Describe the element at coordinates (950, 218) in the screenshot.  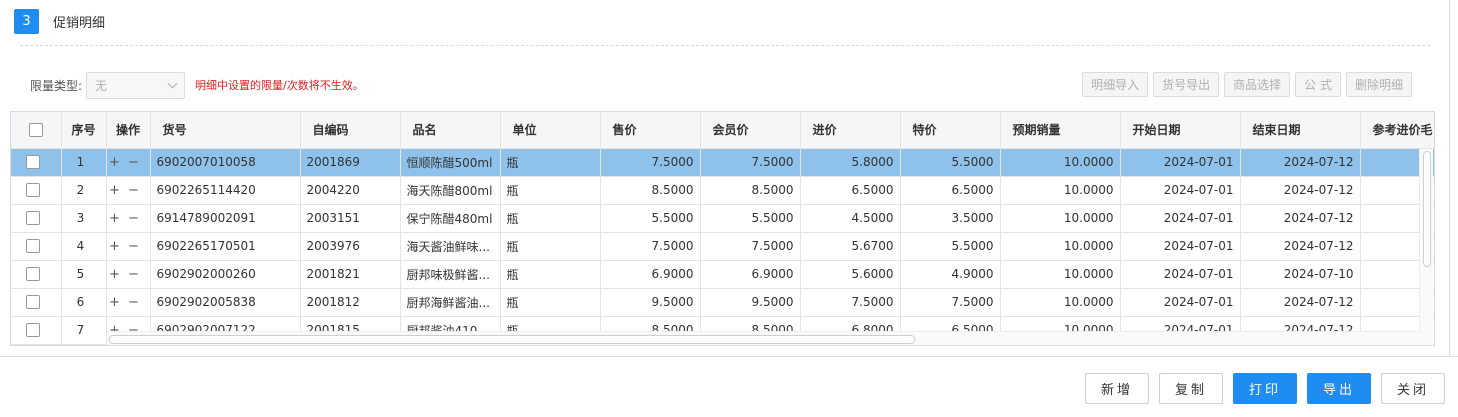
I see `cell-special: 3.5000` at that location.